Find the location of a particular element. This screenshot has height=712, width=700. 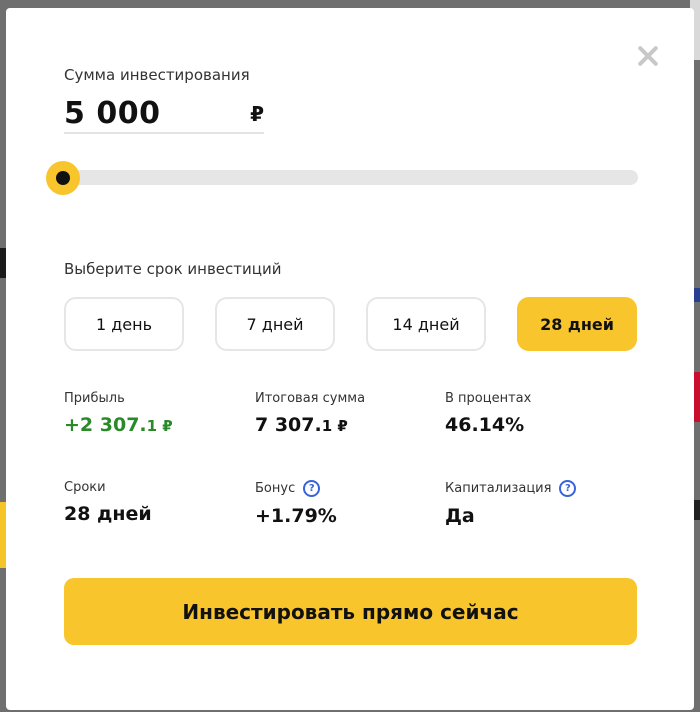

capitalization-help-icon: ? is located at coordinates (568, 488).